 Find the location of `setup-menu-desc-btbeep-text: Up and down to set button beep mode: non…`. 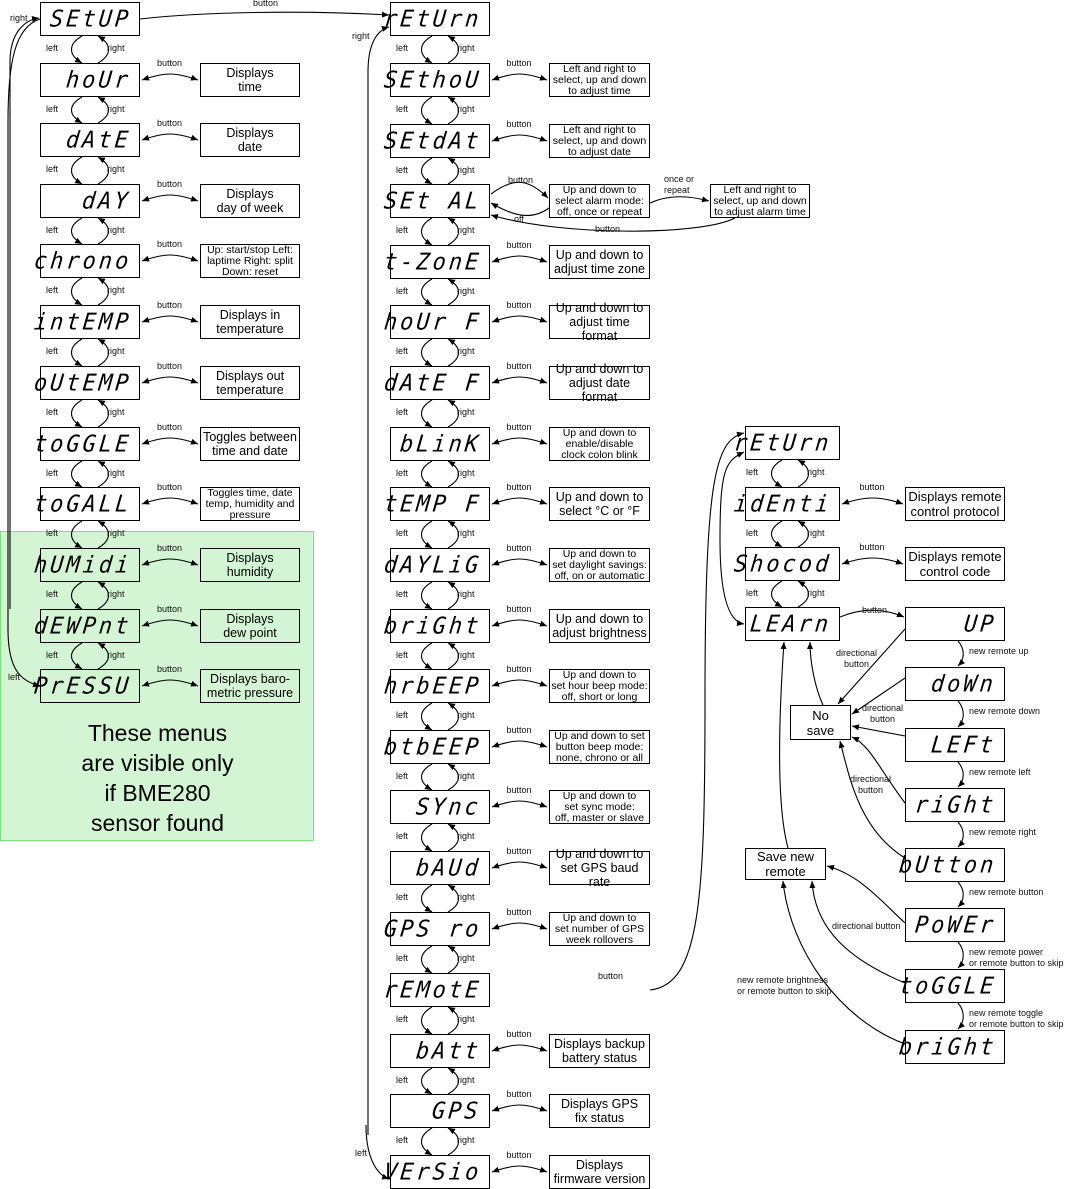

setup-menu-desc-btbeep-text: Up and down to set button beep mode: non… is located at coordinates (599, 746).